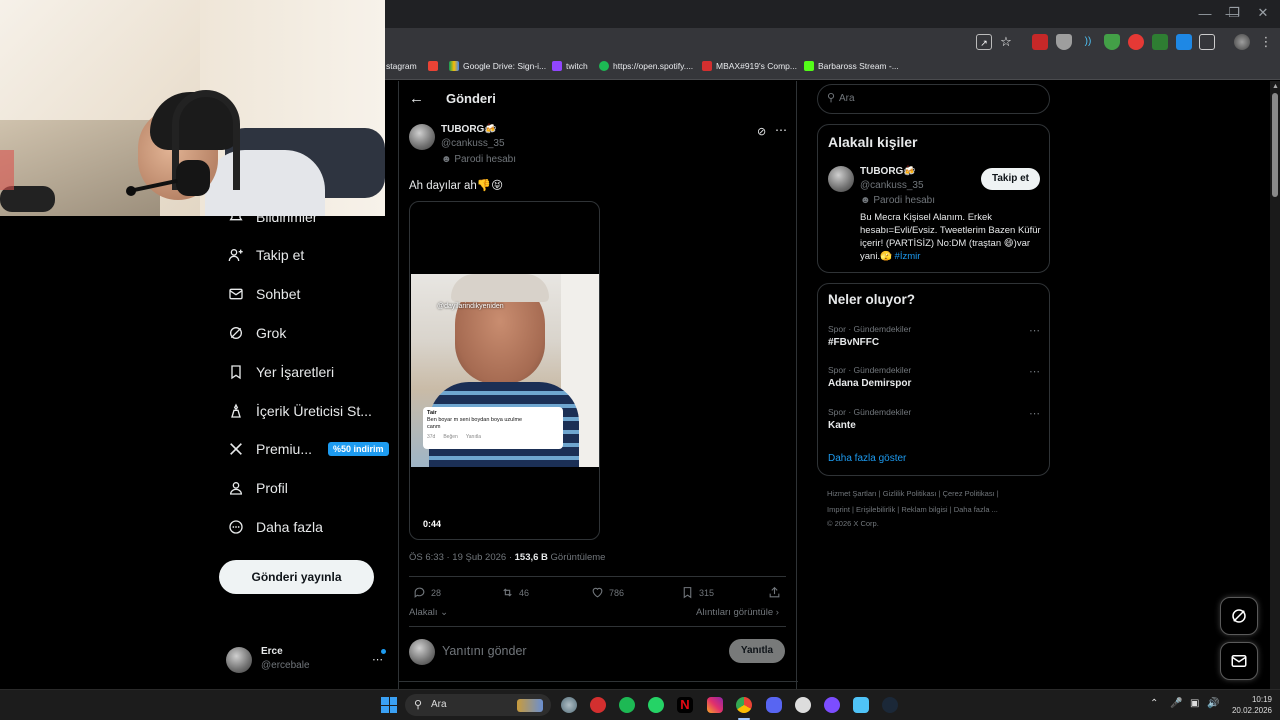  Describe the element at coordinates (1006, 42) in the screenshot. I see `star-icon: ☆` at that location.